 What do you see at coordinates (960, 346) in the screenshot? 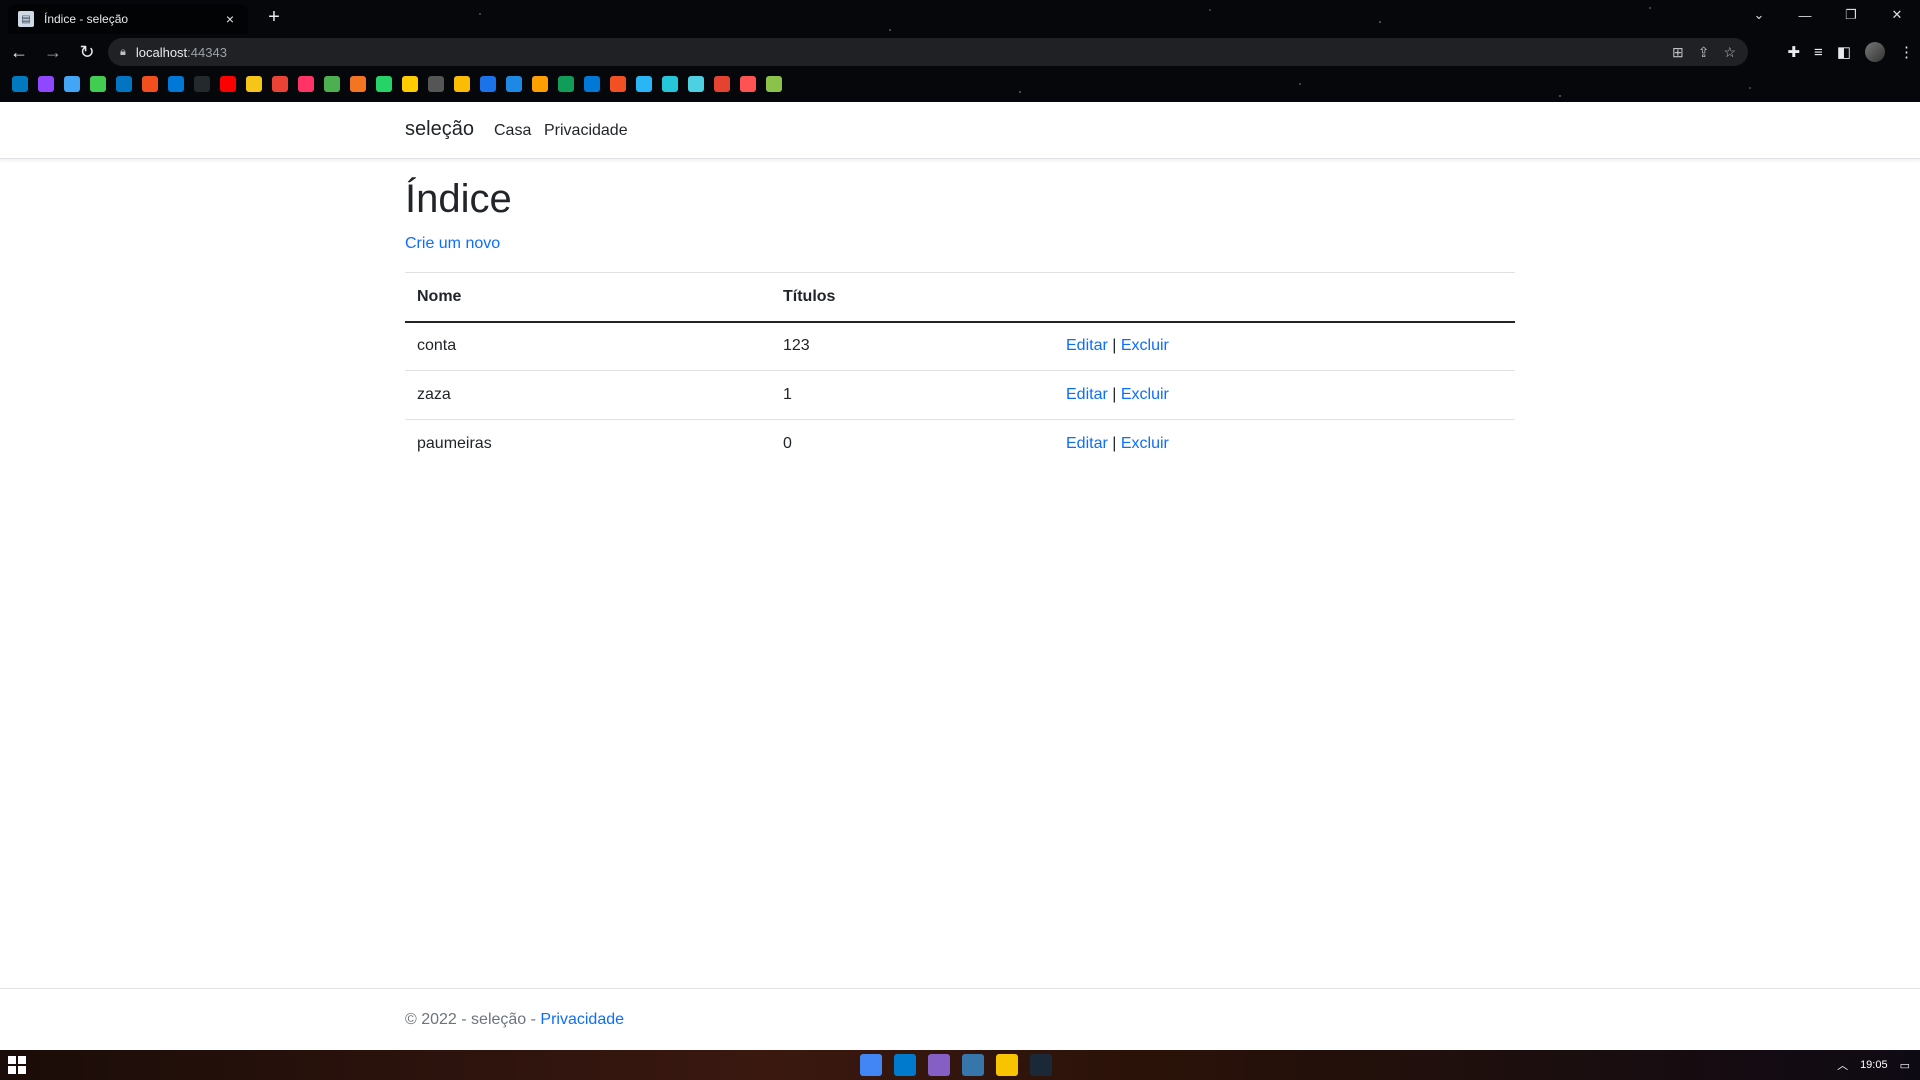
I see `table-row: conta 123 Editar | Excluir` at bounding box center [960, 346].